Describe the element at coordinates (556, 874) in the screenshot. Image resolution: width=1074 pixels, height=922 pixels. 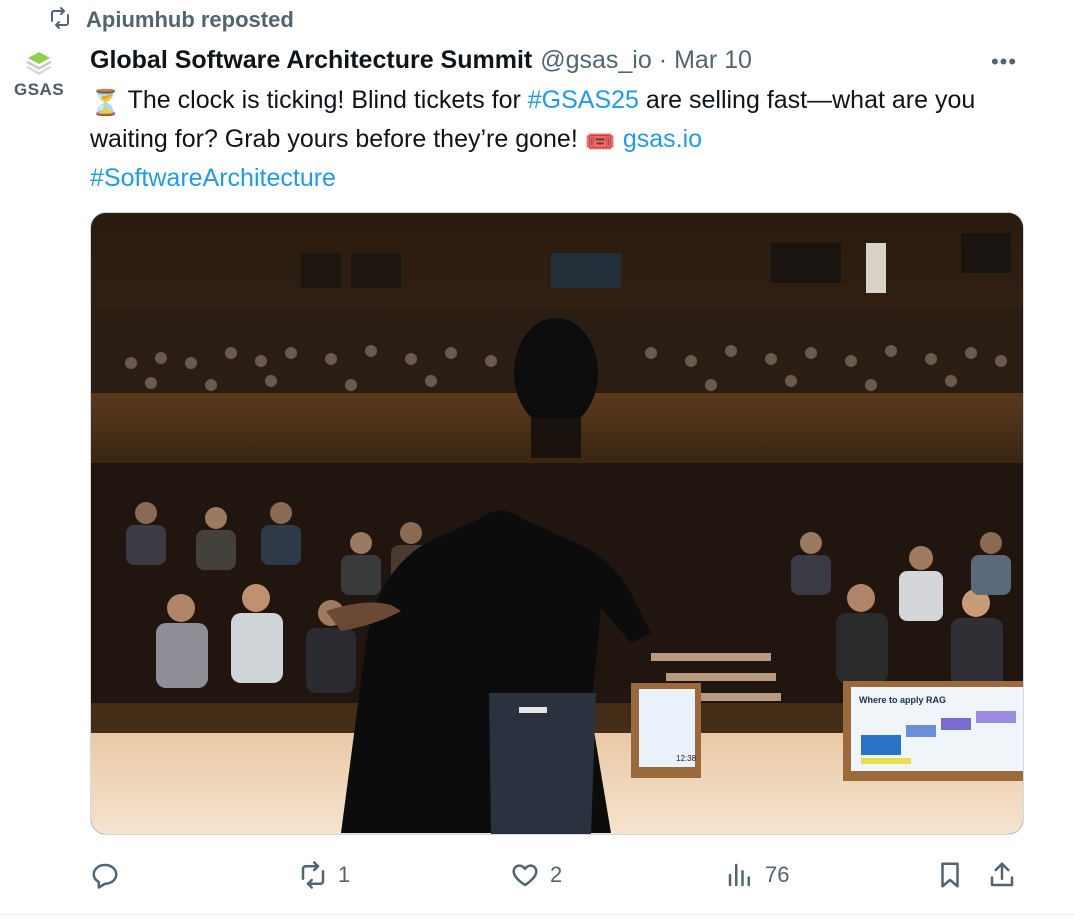
I see `like-count: 2` at that location.